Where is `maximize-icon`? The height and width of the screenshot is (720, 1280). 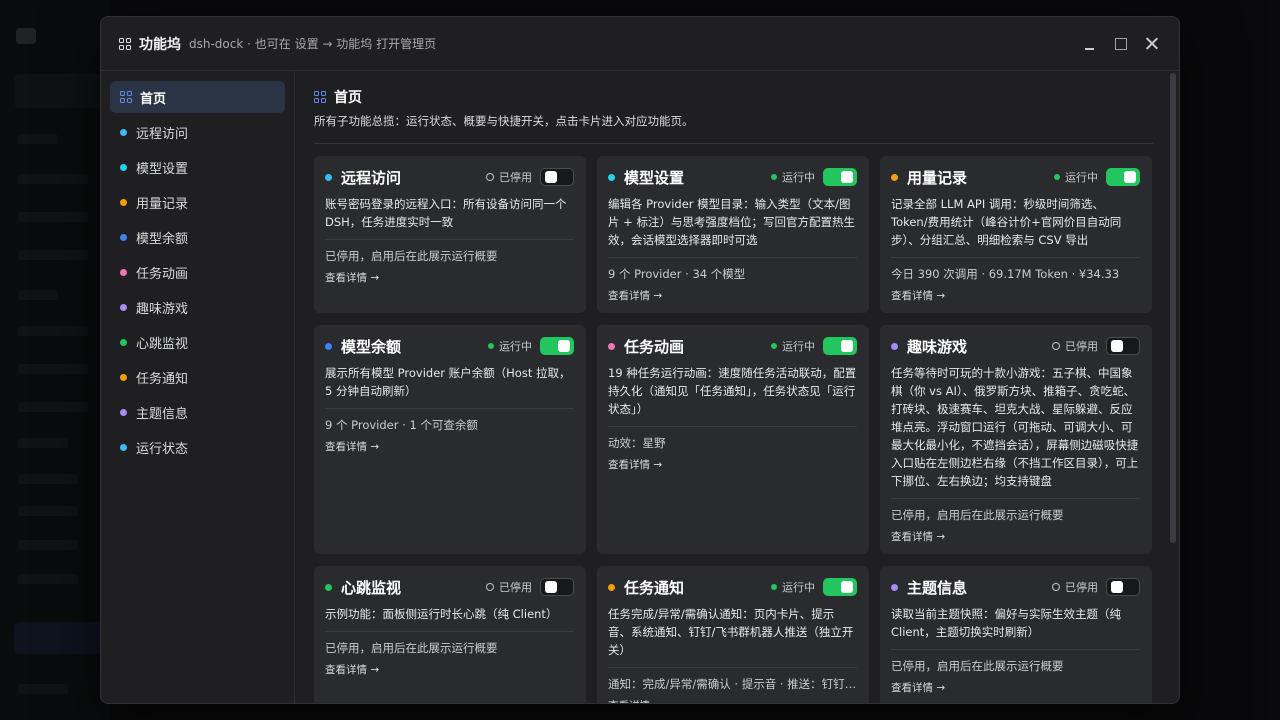
maximize-icon is located at coordinates (1121, 44).